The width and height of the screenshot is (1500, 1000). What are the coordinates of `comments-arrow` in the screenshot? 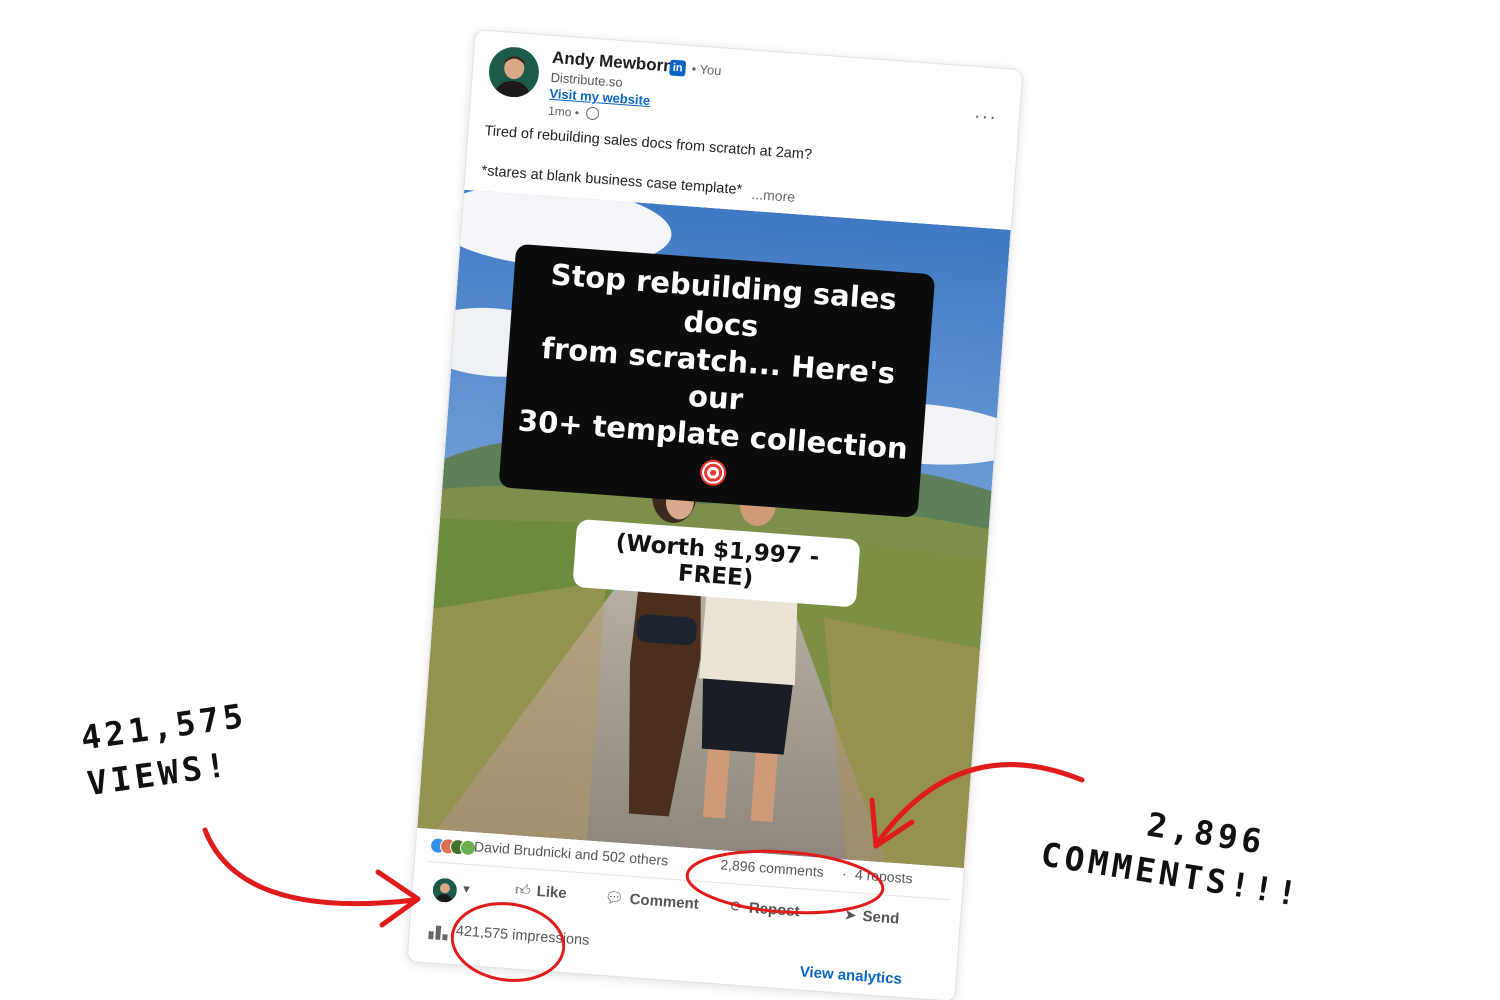 It's located at (980, 803).